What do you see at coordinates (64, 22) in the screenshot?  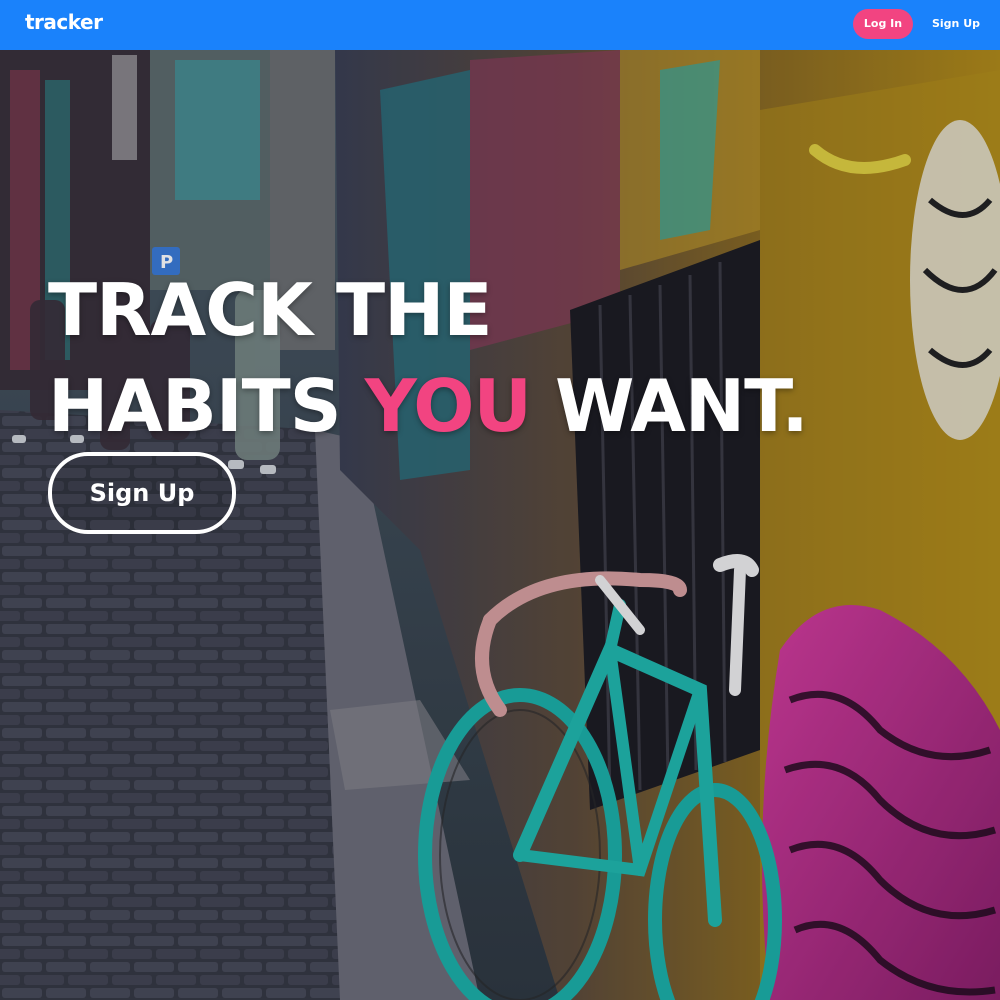 I see `brand-logo: tracker` at bounding box center [64, 22].